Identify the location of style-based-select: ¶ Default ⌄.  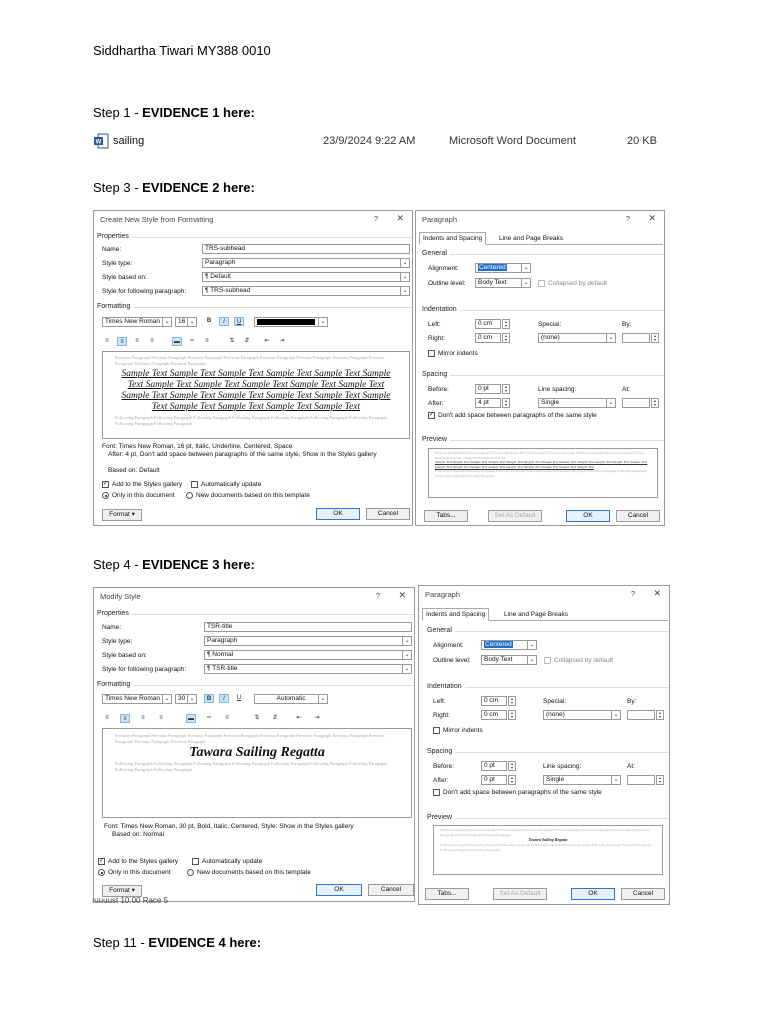
(306, 277).